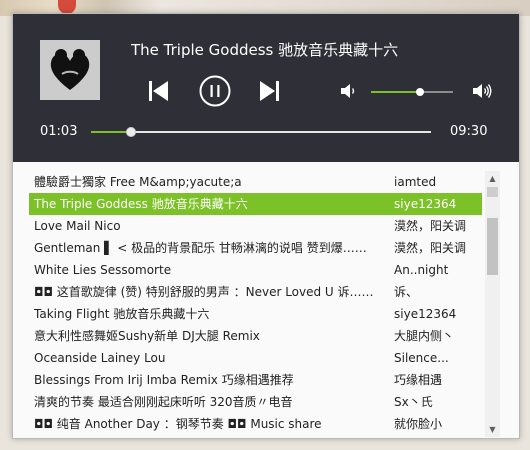 This screenshot has width=530, height=450. I want to click on scroll-up-arrow-icon: ▲, so click(492, 178).